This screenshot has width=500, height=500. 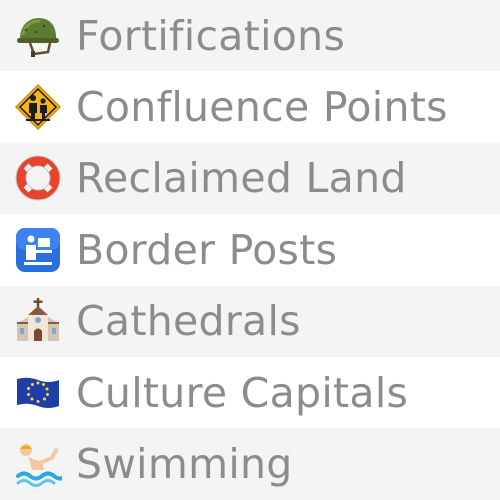 I want to click on list-item-cathedrals: Cathedrals, so click(x=250, y=321).